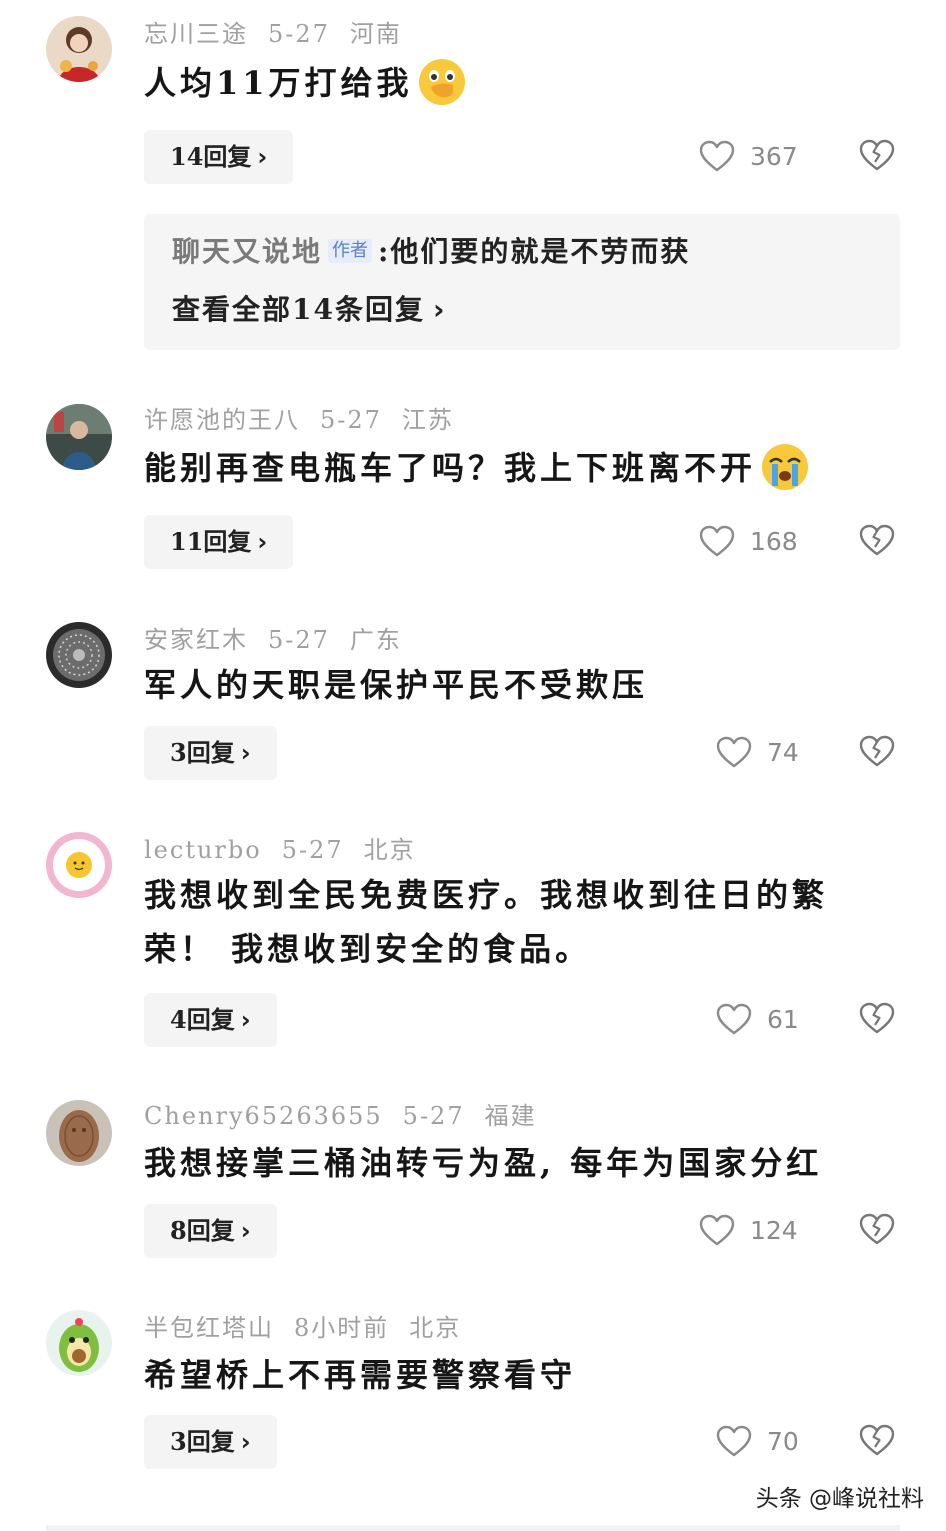 This screenshot has height=1531, width=946. I want to click on reply-button: 11回复 ›, so click(219, 542).